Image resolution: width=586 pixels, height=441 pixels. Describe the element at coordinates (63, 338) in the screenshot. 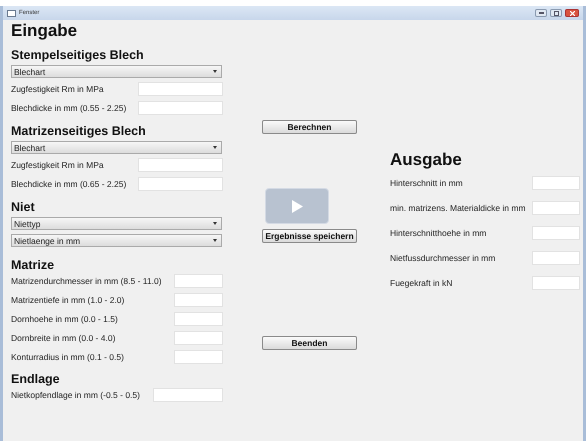

I see `field-label: Dornbreite in mm (0.0 - 4.0)` at that location.